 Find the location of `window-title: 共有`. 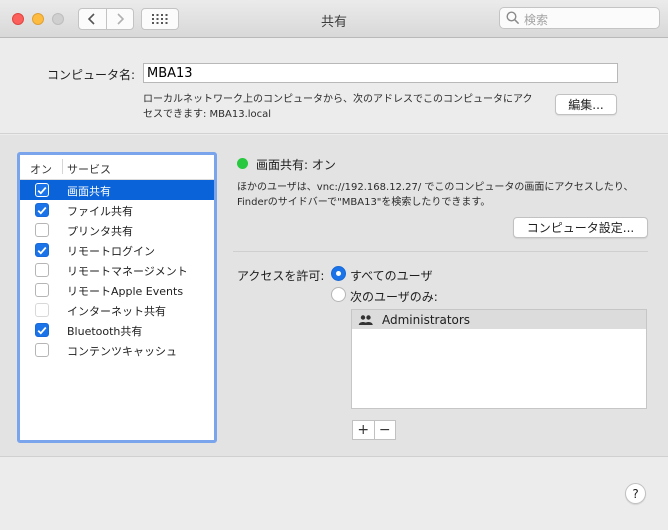

window-title: 共有 is located at coordinates (333, 22).